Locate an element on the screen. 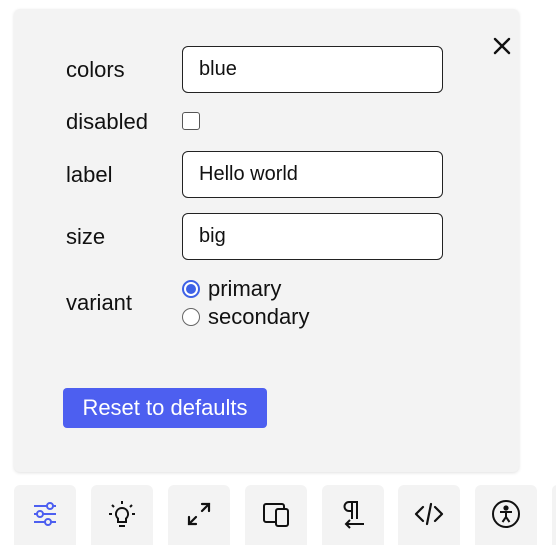  radio-primary is located at coordinates (191, 289).